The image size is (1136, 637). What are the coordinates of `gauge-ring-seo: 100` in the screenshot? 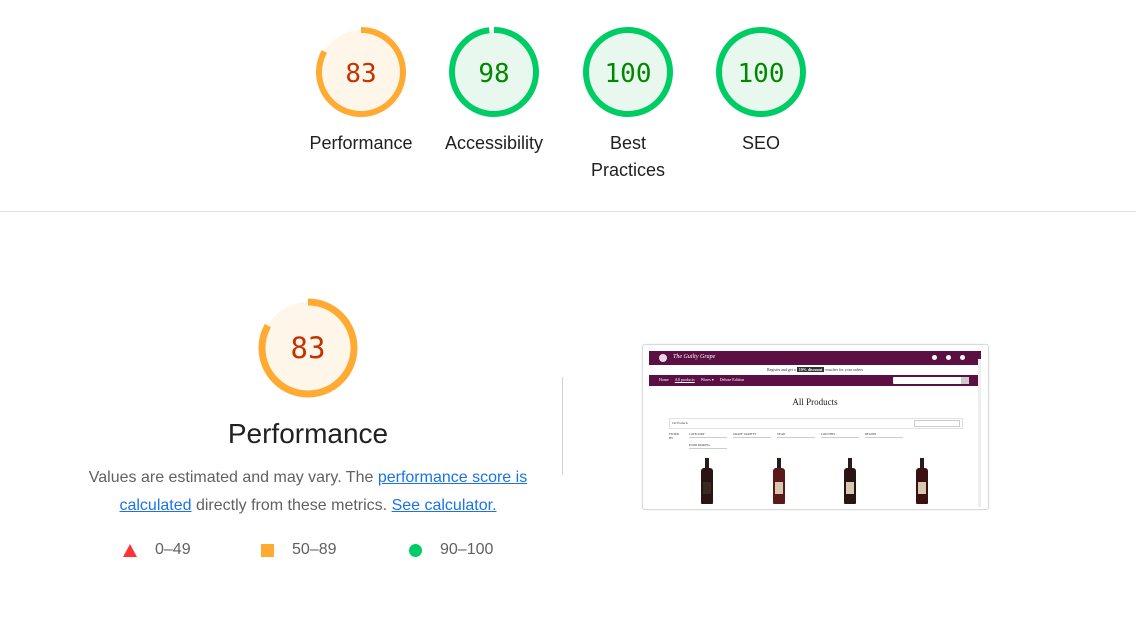 It's located at (761, 72).